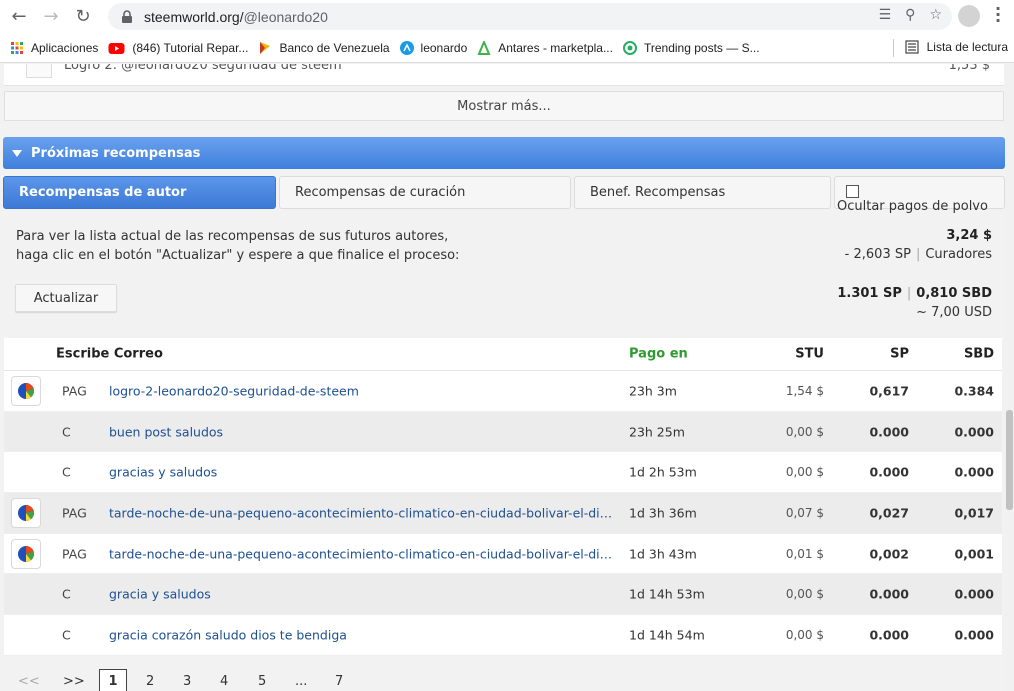 This screenshot has height=691, width=1014. I want to click on kebab-menu-icon: · · ·, so click(998, 15).